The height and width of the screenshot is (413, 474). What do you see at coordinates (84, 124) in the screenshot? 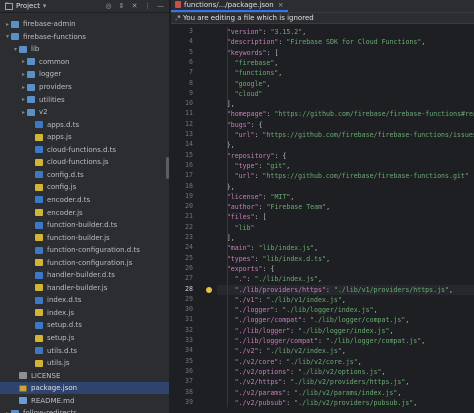
I see `tree-item: apps.d.ts` at bounding box center [84, 124].